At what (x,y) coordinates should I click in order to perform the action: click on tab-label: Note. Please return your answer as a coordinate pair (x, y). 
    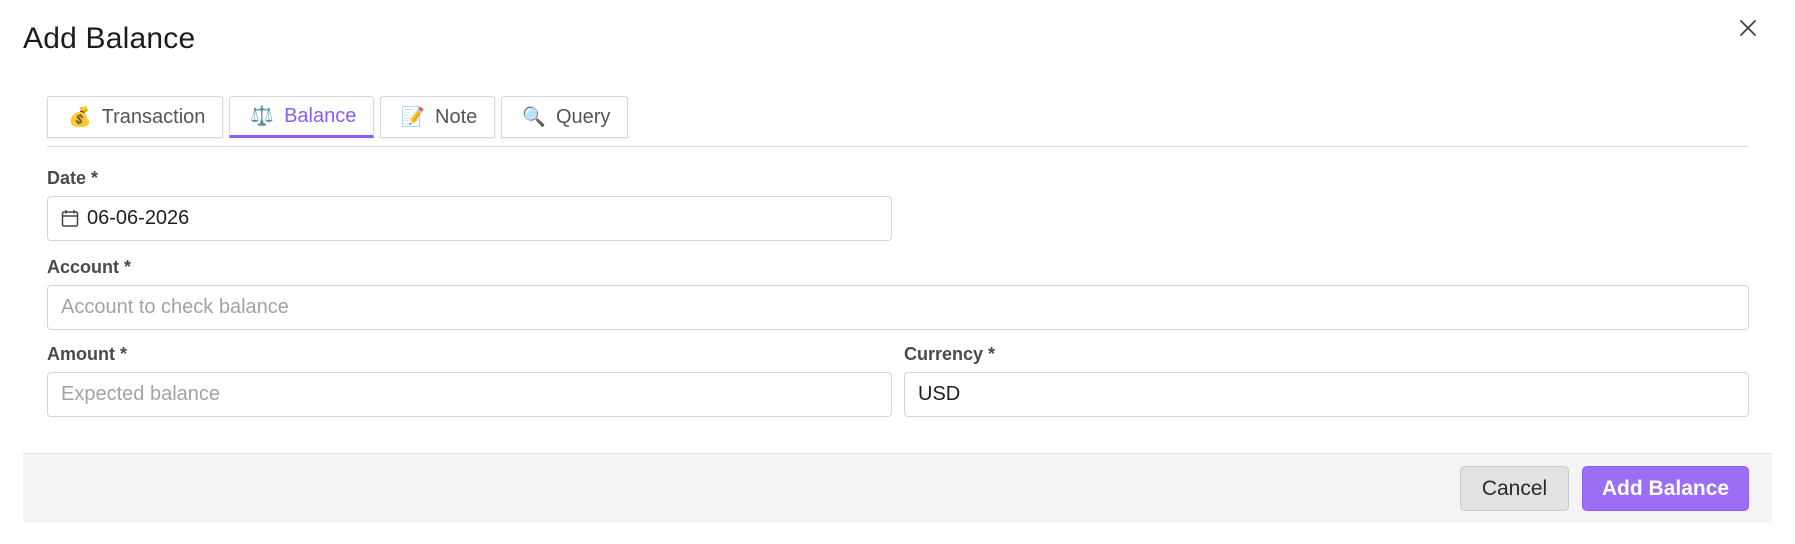
    Looking at the image, I should click on (456, 116).